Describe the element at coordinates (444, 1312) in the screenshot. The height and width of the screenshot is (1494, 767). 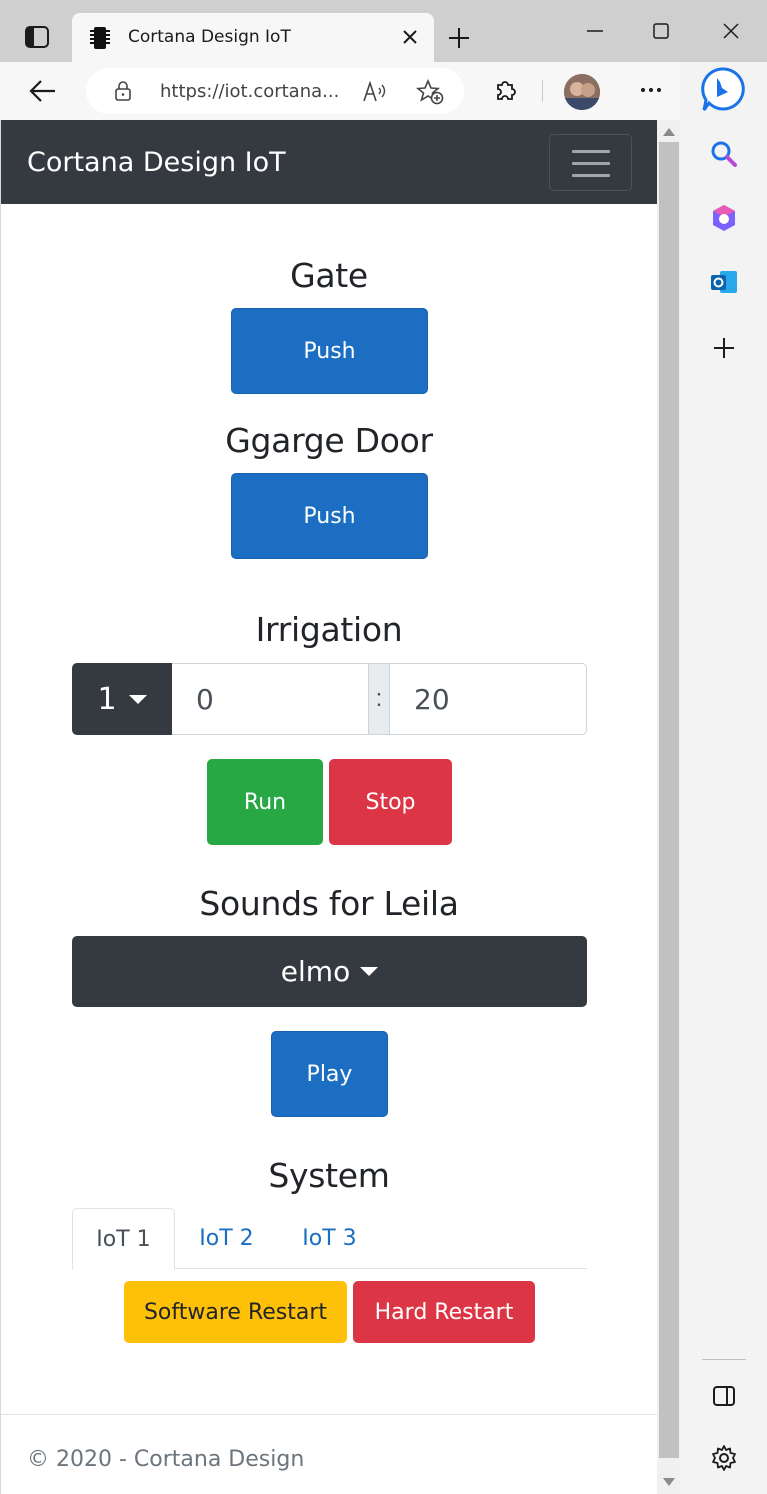
I see `hard-restart-button: Hard Restart` at that location.